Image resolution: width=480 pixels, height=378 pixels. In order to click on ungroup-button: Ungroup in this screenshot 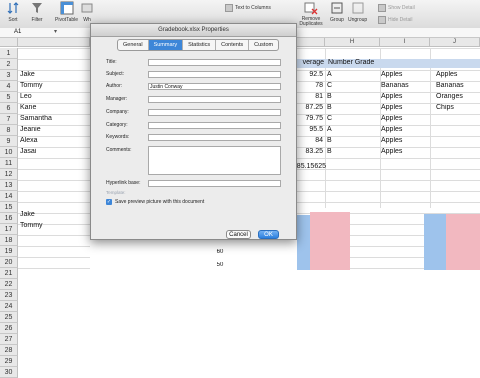, I will do `click(357, 14)`.